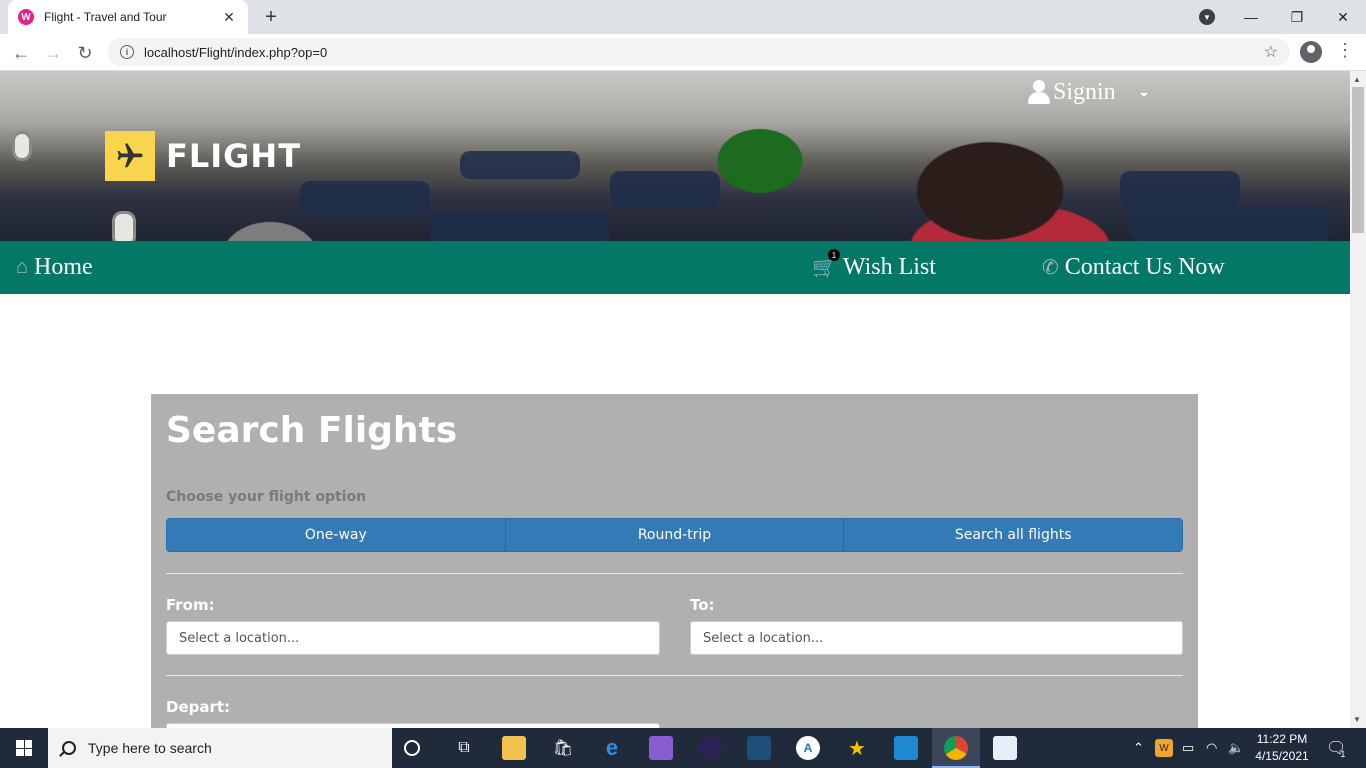 This screenshot has width=1366, height=768. I want to click on search-icon, so click(69, 748).